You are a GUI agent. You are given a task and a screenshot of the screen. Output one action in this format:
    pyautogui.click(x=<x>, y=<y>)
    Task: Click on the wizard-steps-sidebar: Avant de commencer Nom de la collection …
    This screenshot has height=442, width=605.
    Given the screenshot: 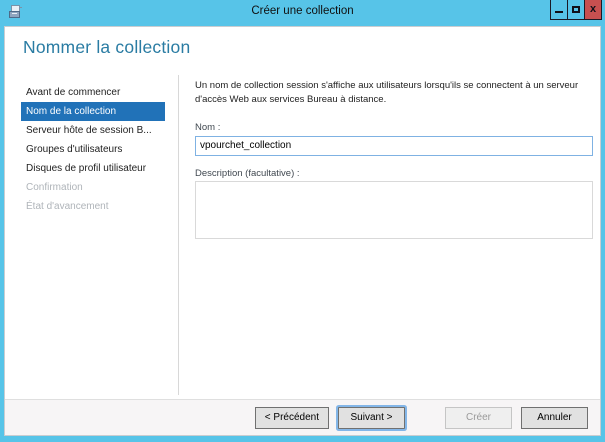 What is the action you would take?
    pyautogui.click(x=93, y=149)
    